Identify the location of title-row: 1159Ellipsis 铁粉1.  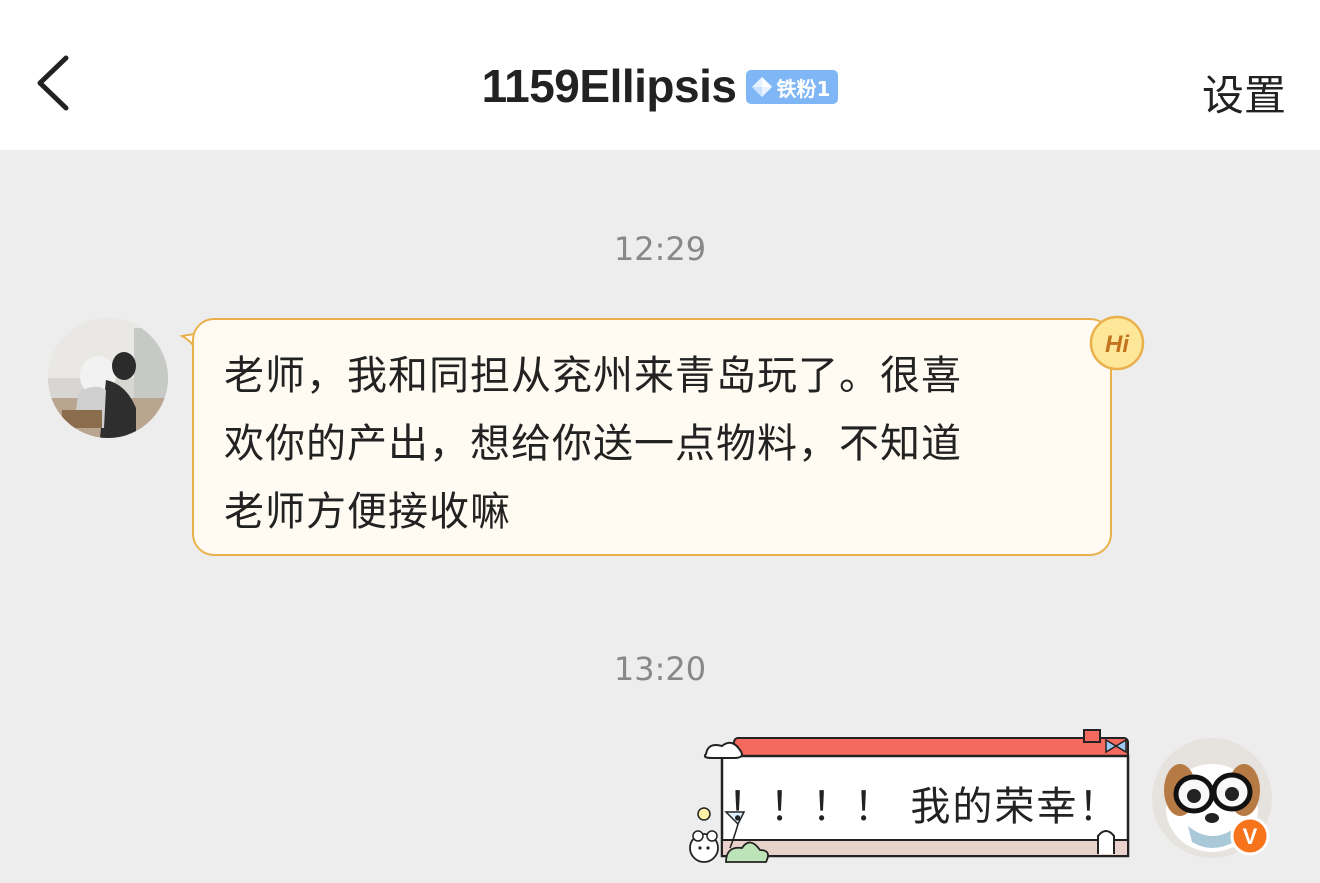
(660, 86).